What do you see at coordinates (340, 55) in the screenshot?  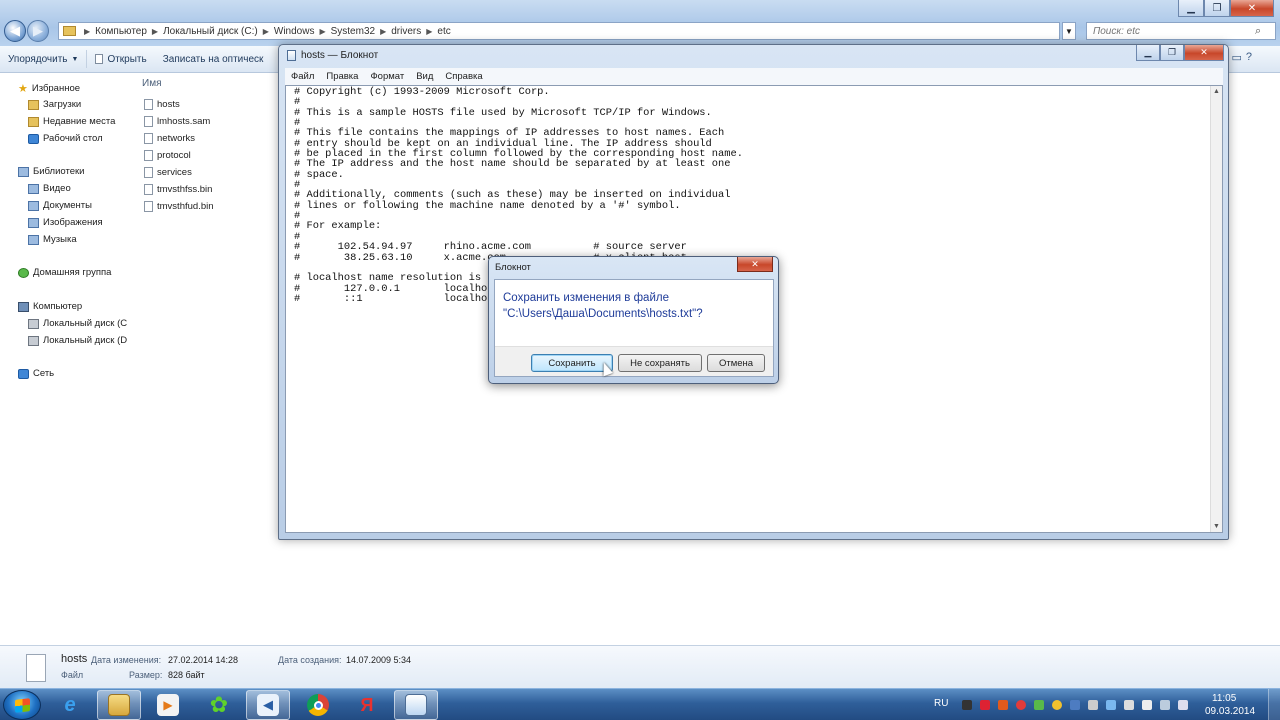 I see `notepad-title: hosts — Блокнот` at bounding box center [340, 55].